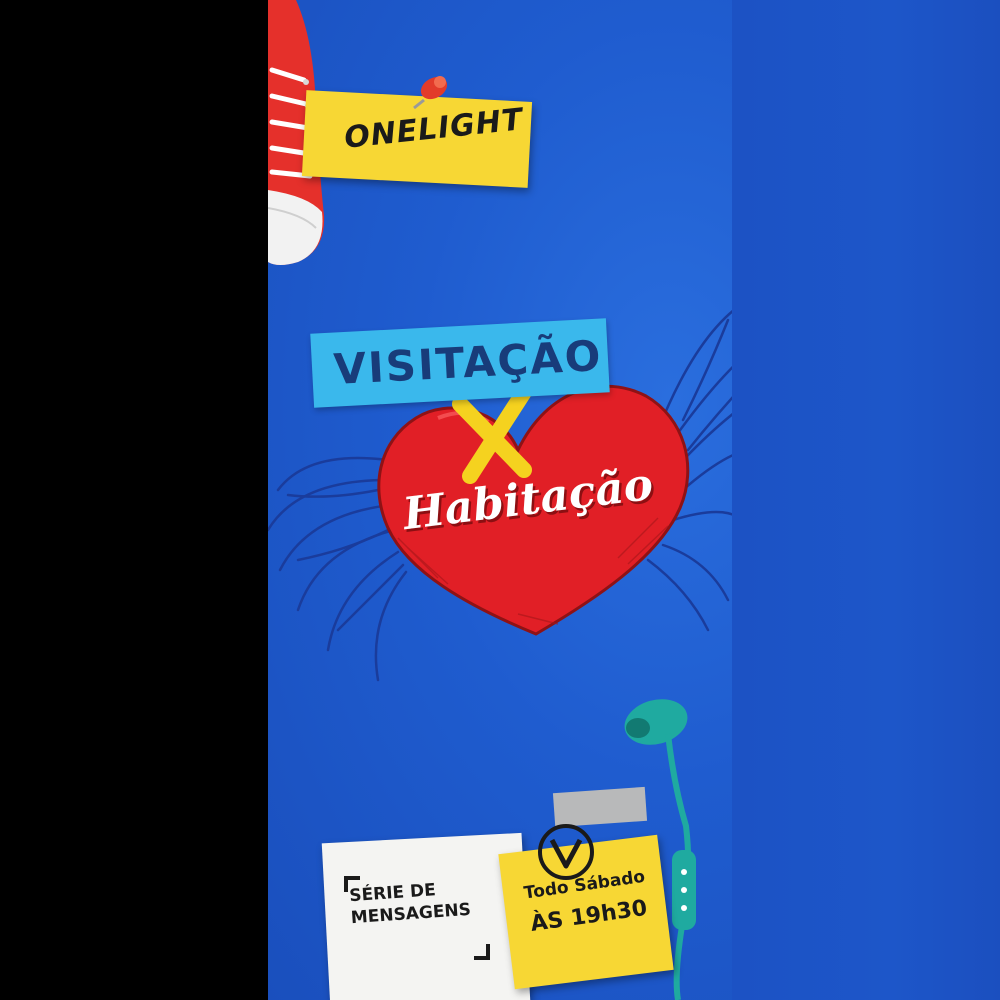 The image size is (1000, 1000). Describe the element at coordinates (430, 93) in the screenshot. I see `pushpin-icon` at that location.